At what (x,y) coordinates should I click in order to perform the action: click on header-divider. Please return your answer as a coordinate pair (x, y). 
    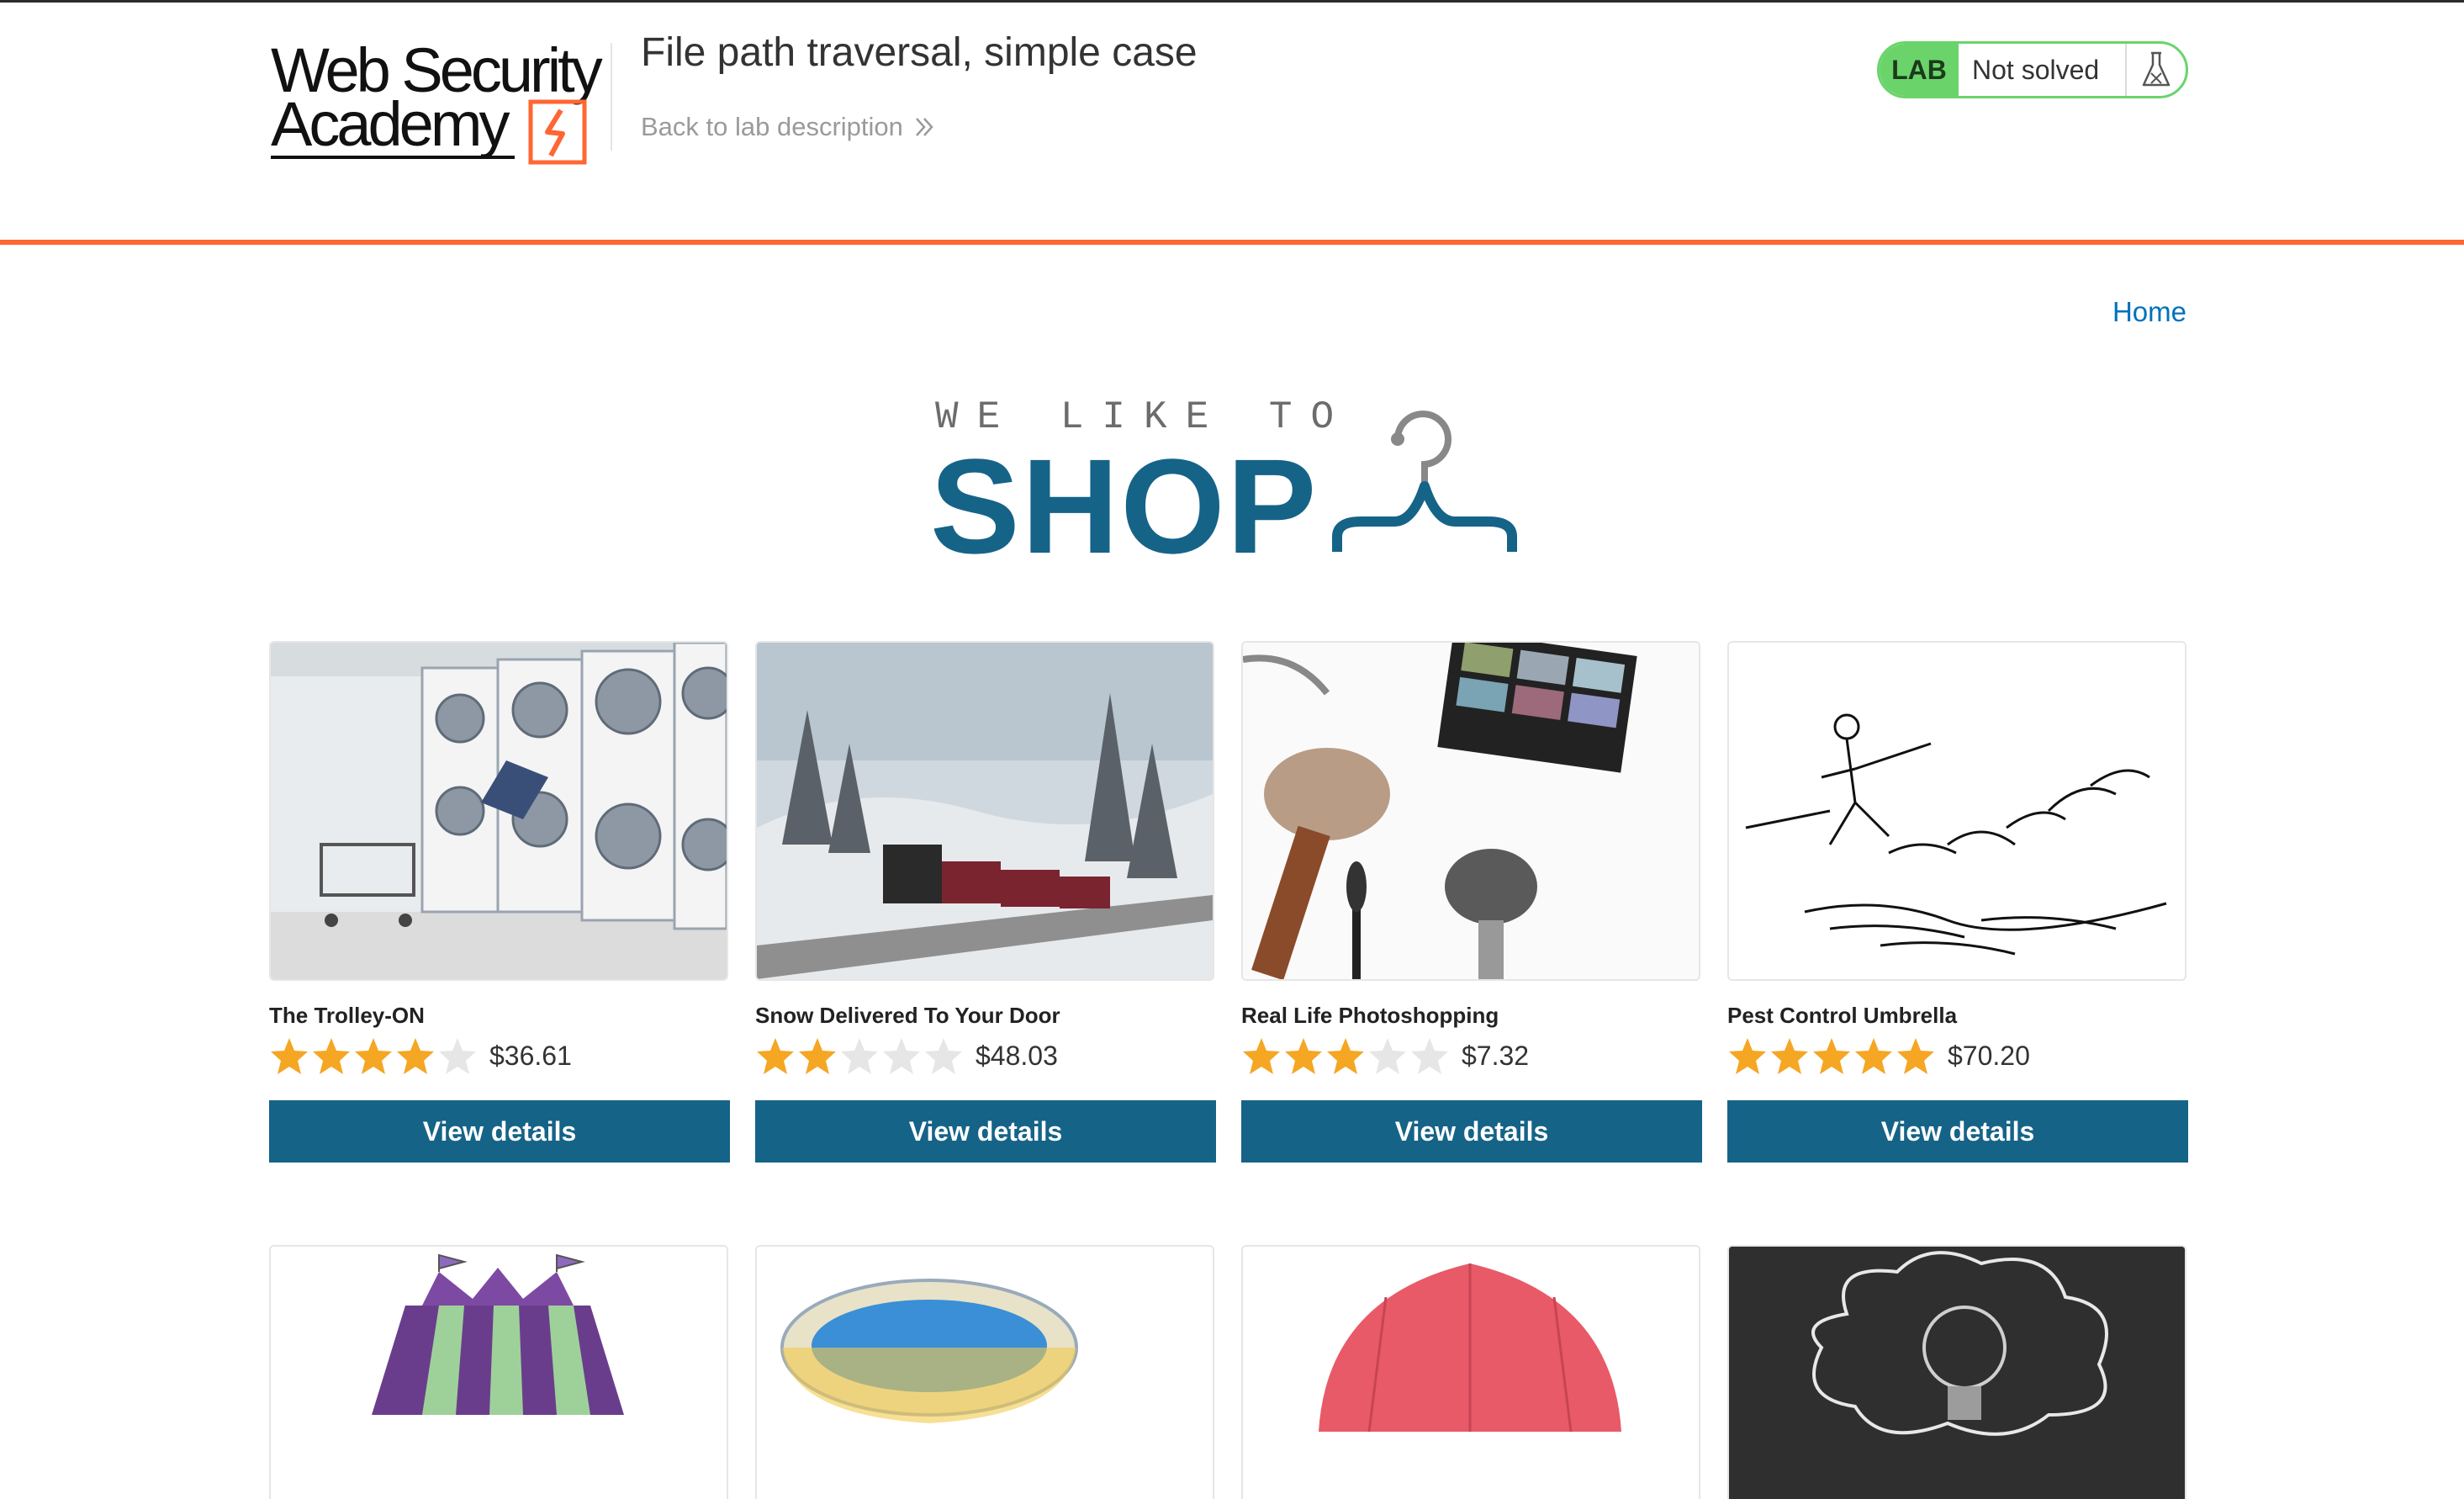
    Looking at the image, I should click on (611, 97).